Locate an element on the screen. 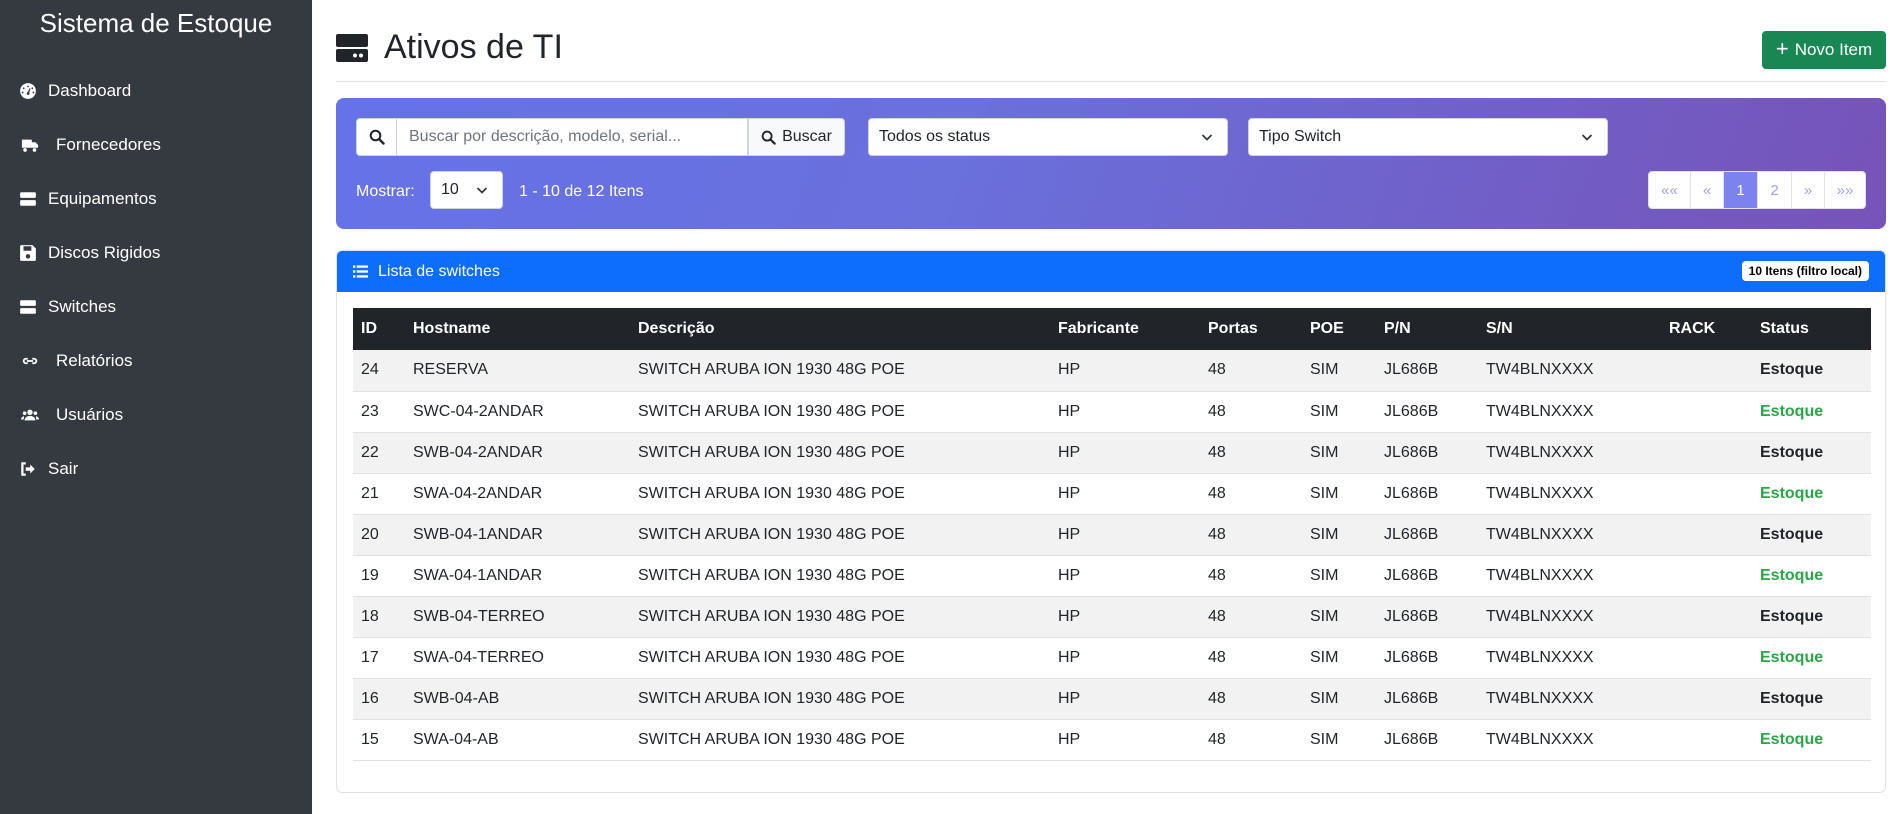 The height and width of the screenshot is (814, 1900). pagination-next: » is located at coordinates (1807, 190).